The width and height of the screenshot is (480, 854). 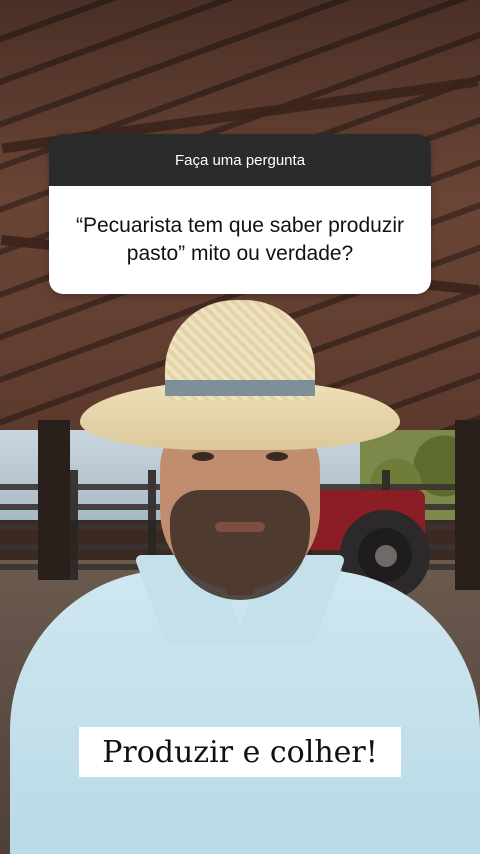 What do you see at coordinates (240, 752) in the screenshot?
I see `caption-text: Produzir e colher!` at bounding box center [240, 752].